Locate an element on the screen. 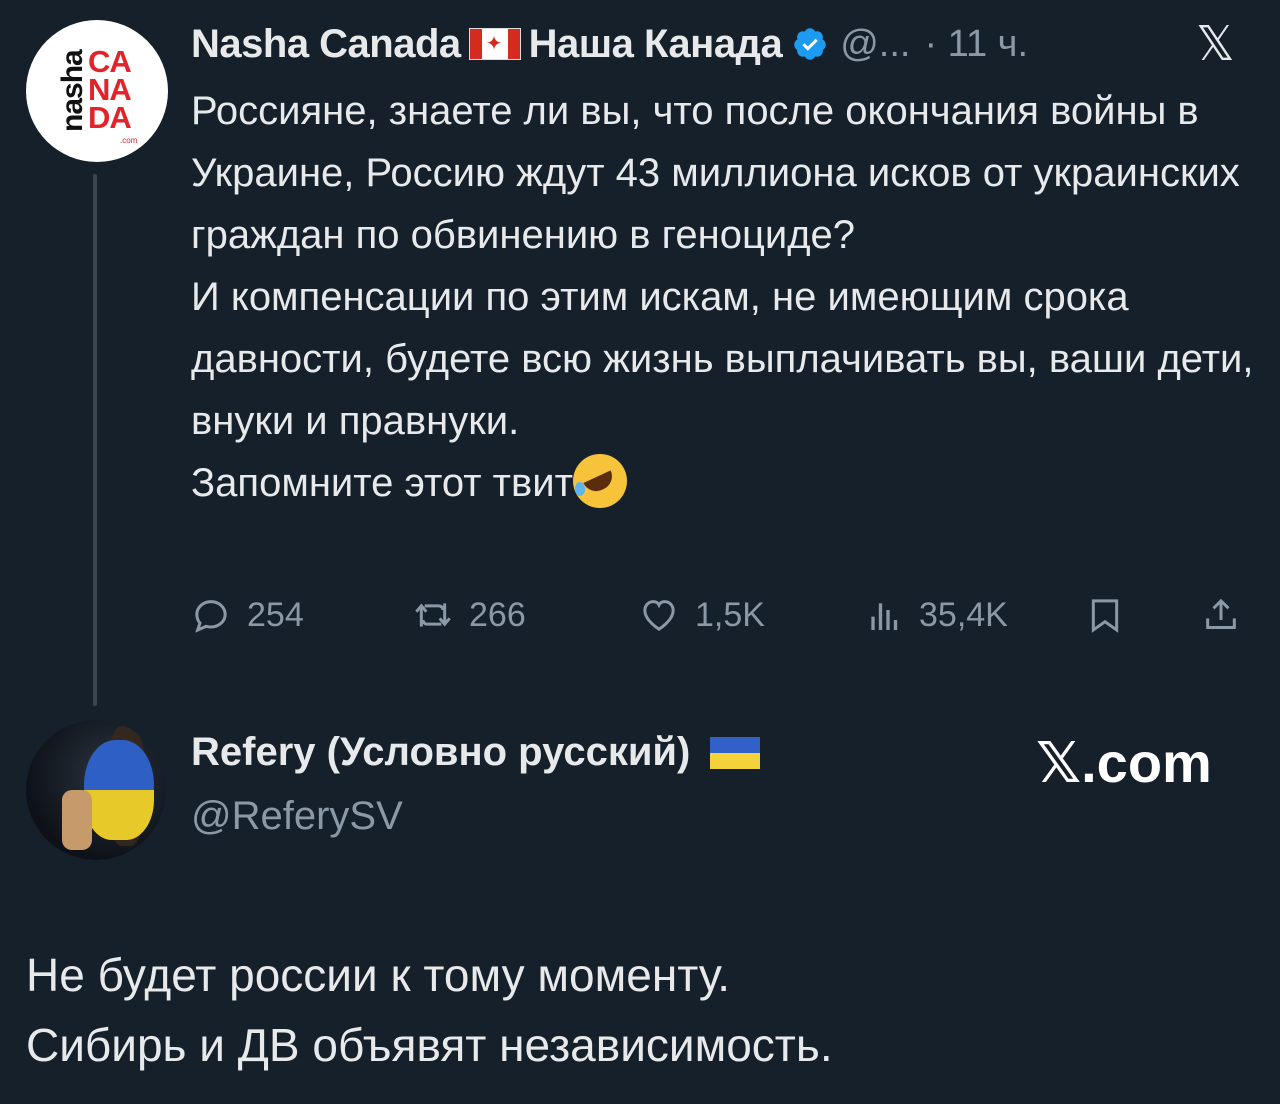 This screenshot has height=1104, width=1280. canada-flag-icon: ✦ is located at coordinates (494, 44).